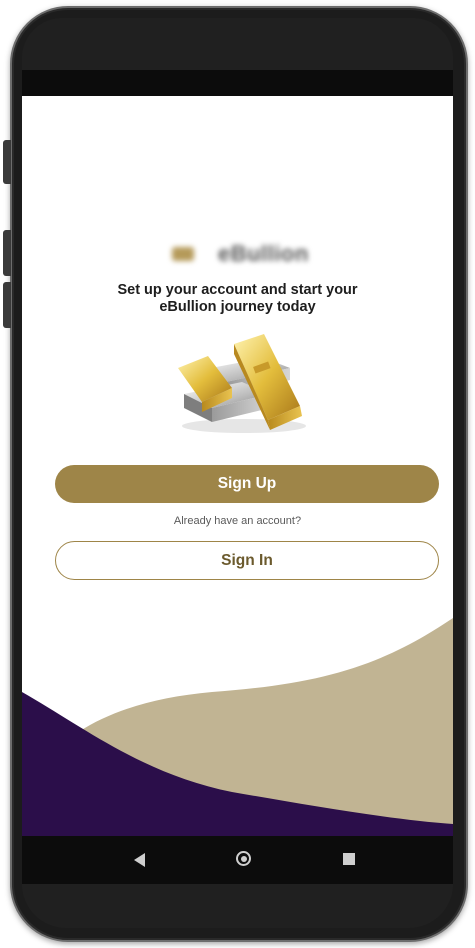 Image resolution: width=475 pixels, height=948 pixels. I want to click on tagline-line-2: eBullion journey today, so click(237, 307).